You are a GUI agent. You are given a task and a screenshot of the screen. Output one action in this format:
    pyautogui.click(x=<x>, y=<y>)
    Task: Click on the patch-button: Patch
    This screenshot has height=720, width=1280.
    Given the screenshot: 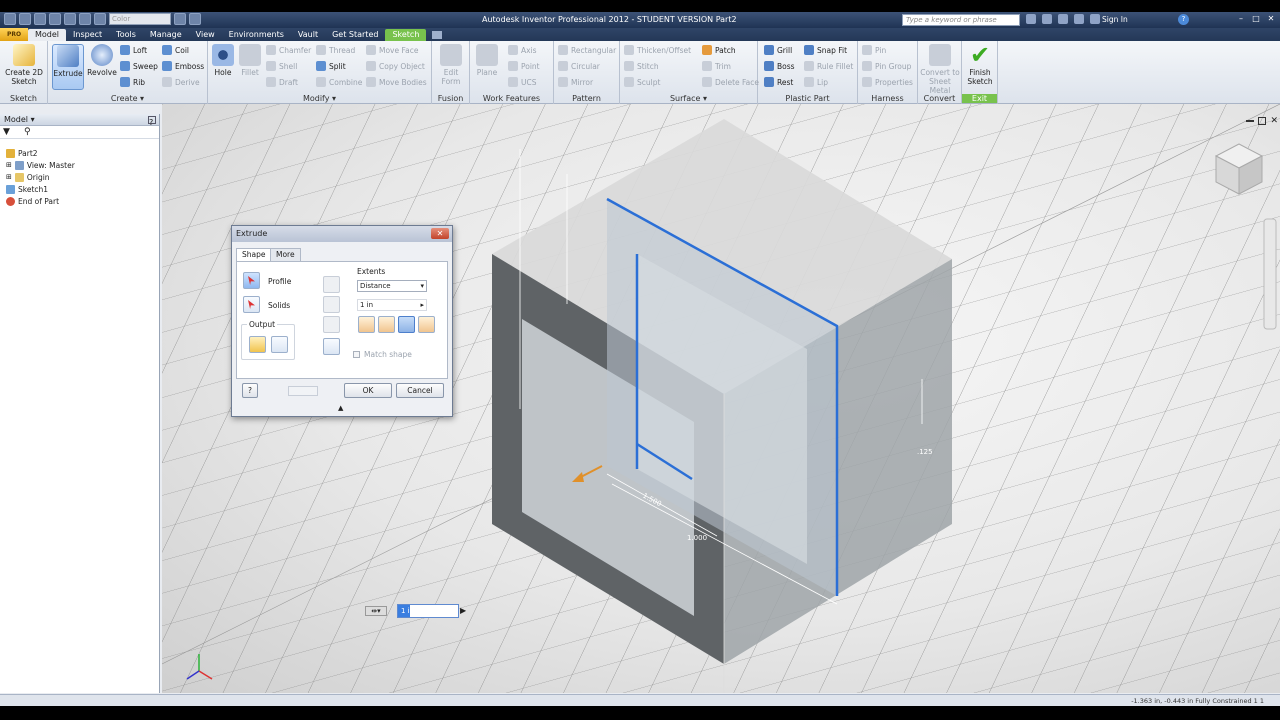 What is the action you would take?
    pyautogui.click(x=719, y=50)
    